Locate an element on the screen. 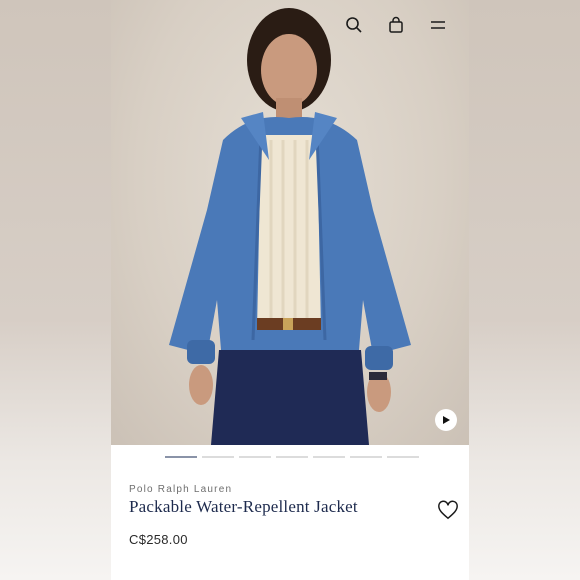  top-nav is located at coordinates (396, 25).